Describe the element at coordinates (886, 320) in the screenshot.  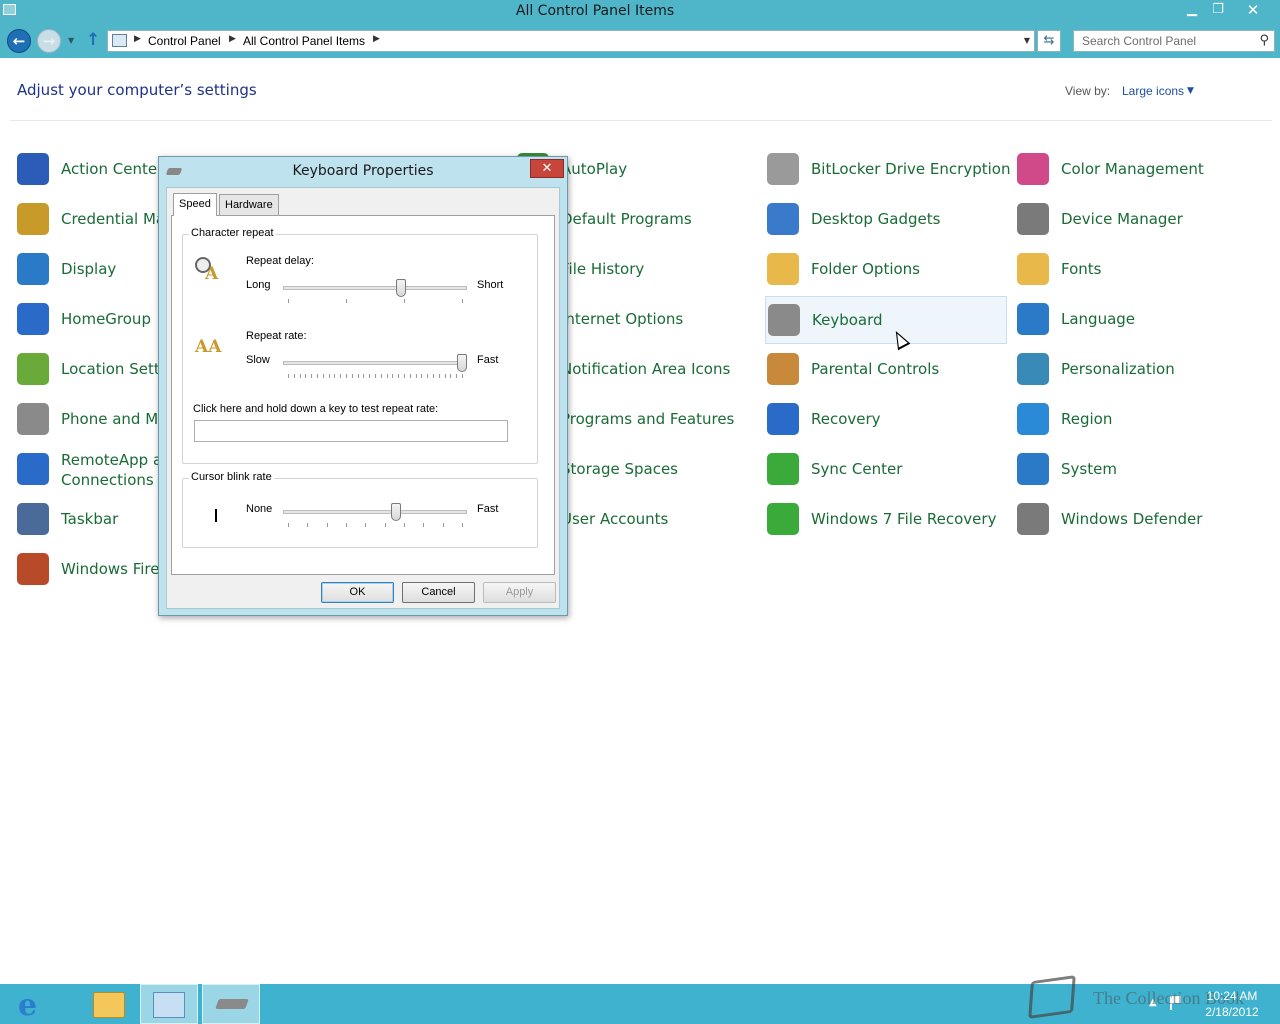
I see `control-panel-item: Keyboard` at that location.